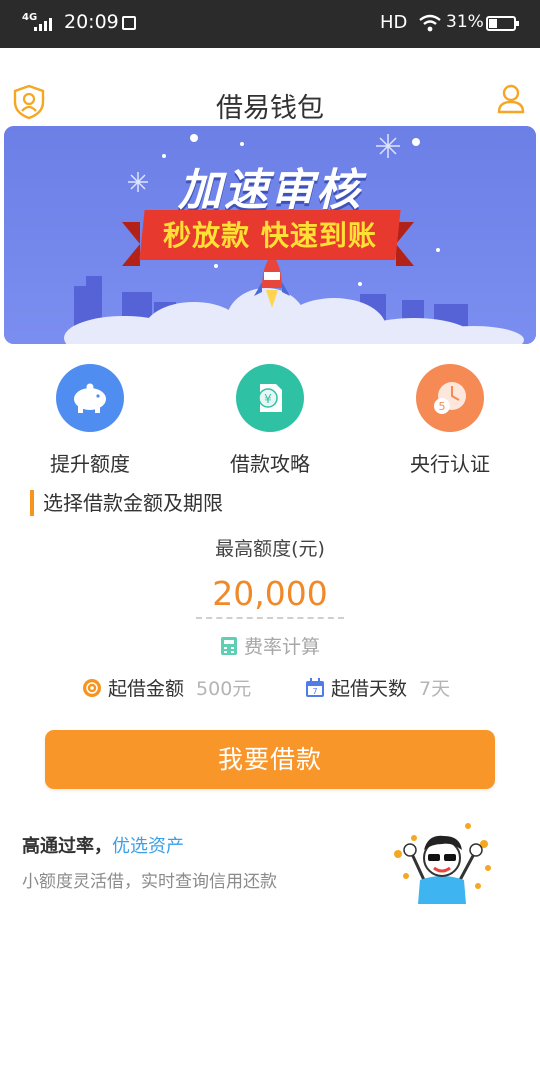 This screenshot has width=540, height=1077. Describe the element at coordinates (92, 687) in the screenshot. I see `coin-icon` at that location.